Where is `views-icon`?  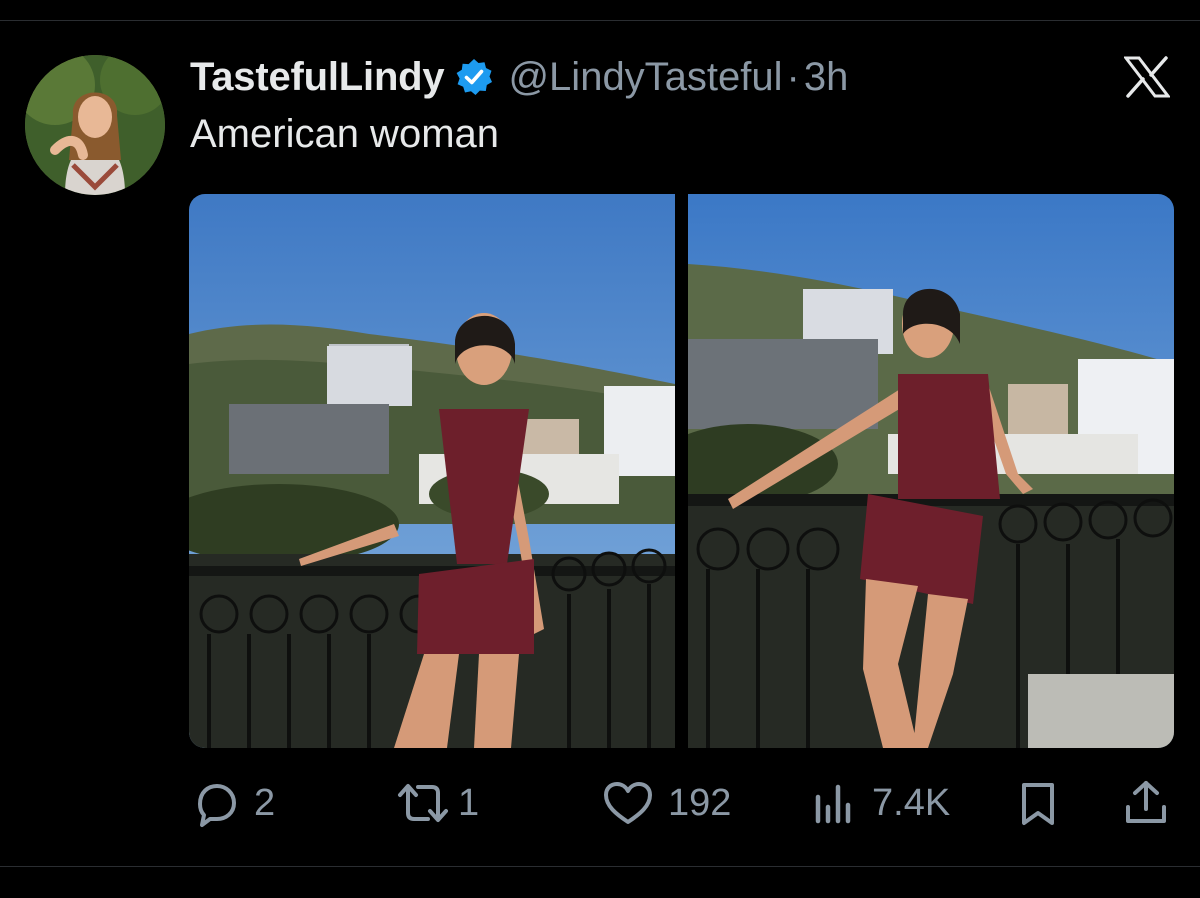 views-icon is located at coordinates (834, 803).